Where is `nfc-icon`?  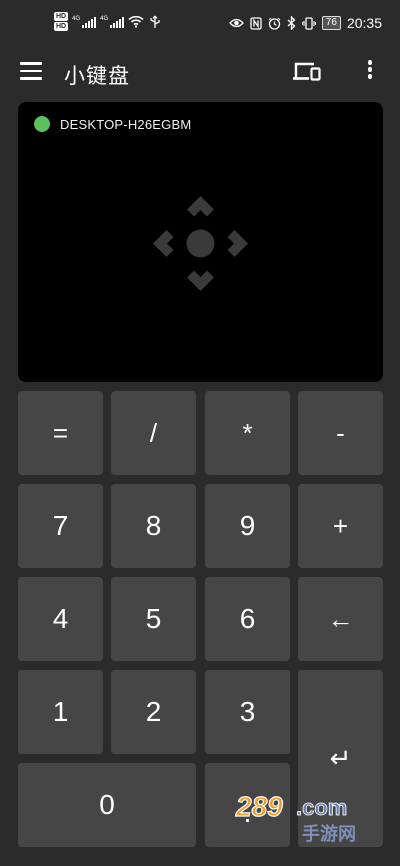 nfc-icon is located at coordinates (256, 23).